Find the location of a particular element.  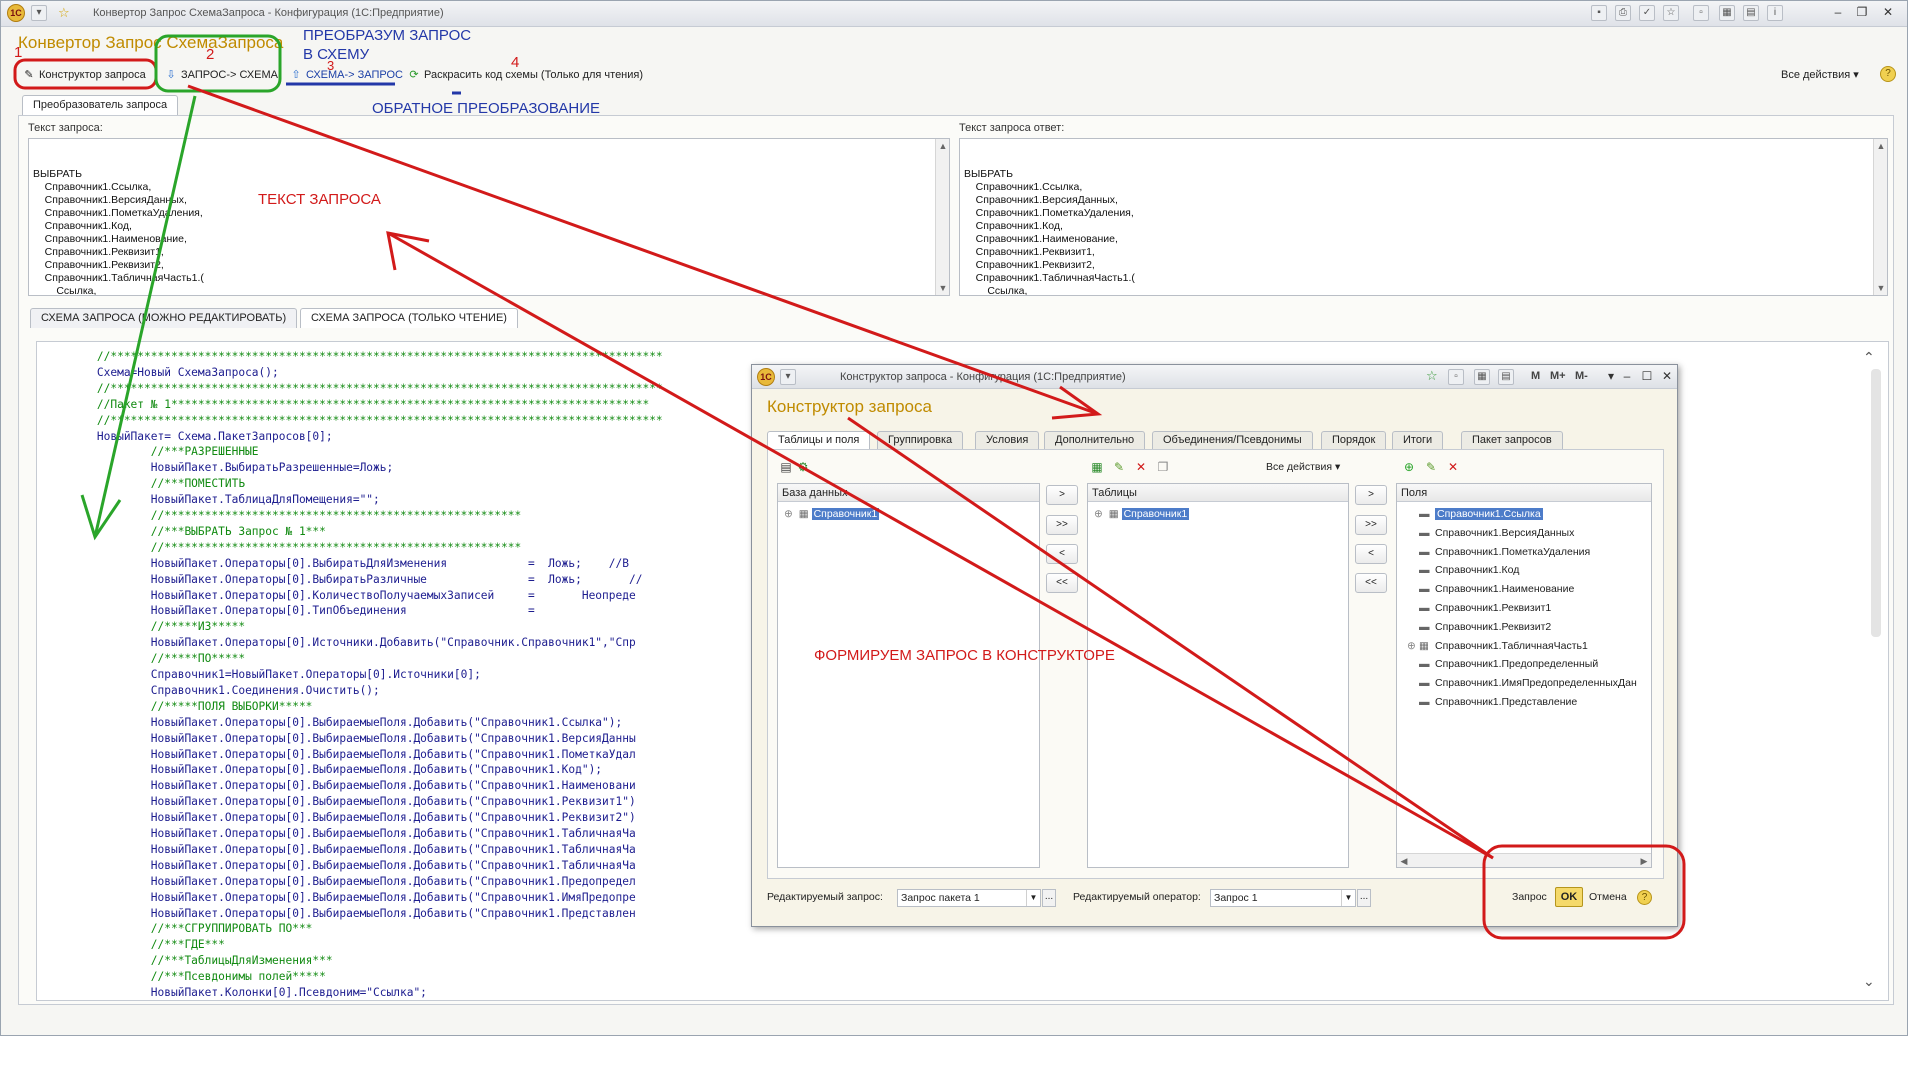

tab-query-converter: Преобразователь запроса is located at coordinates (100, 105).